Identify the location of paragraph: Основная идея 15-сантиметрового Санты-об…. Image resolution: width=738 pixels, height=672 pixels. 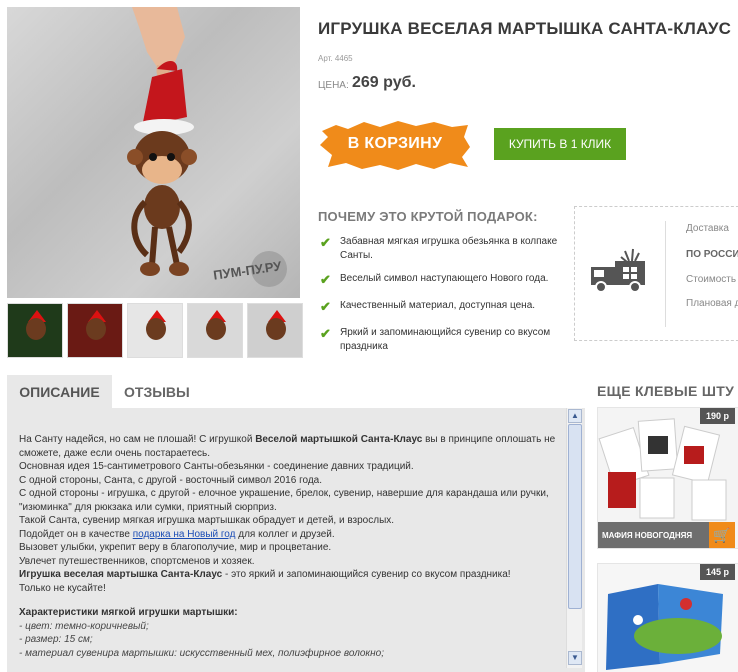
(216, 466).